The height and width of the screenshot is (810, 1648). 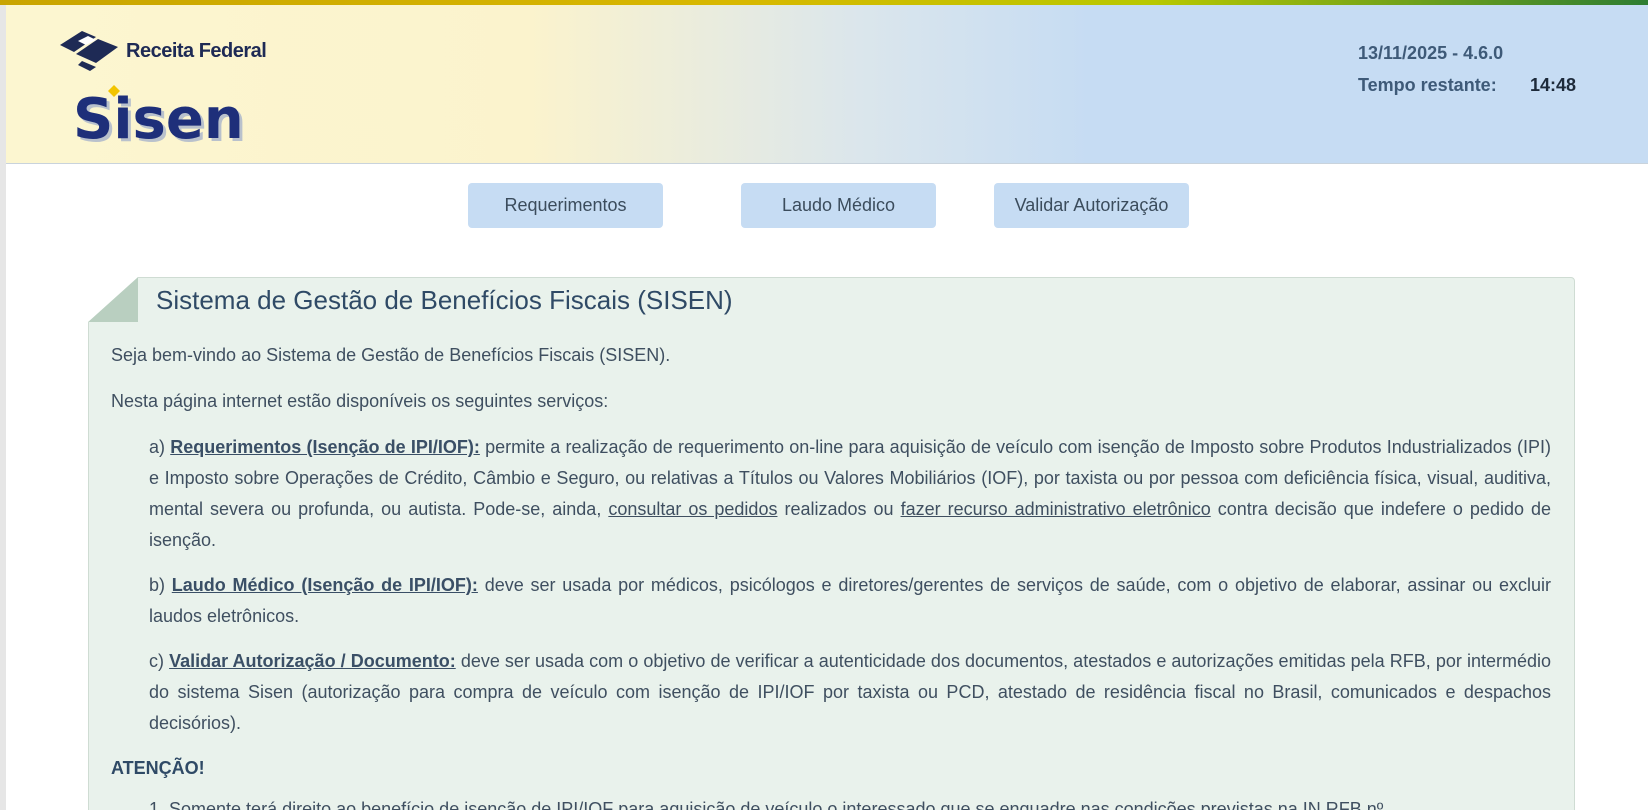 What do you see at coordinates (1056, 509) in the screenshot?
I see `recurso-administrativo-link: fazer recurso administrativo eletrônico` at bounding box center [1056, 509].